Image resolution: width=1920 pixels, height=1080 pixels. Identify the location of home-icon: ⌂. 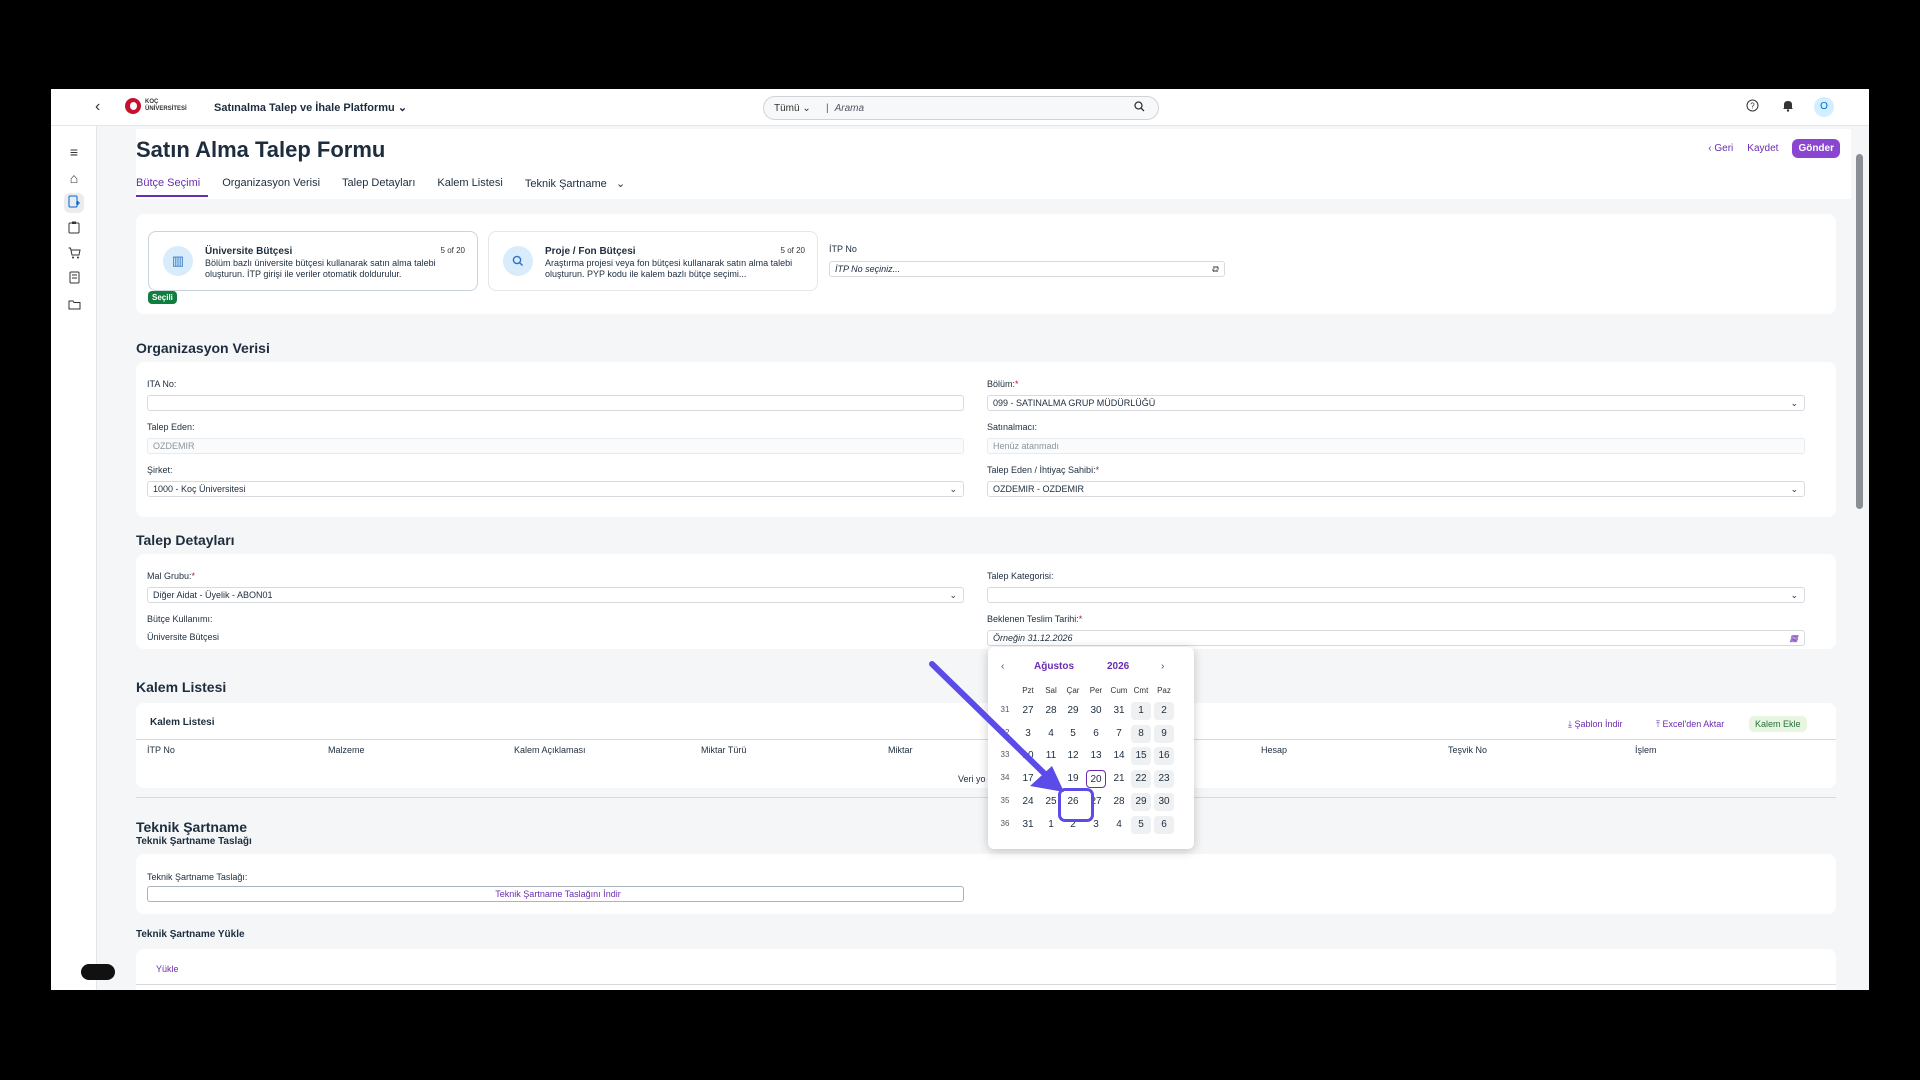
(74, 178).